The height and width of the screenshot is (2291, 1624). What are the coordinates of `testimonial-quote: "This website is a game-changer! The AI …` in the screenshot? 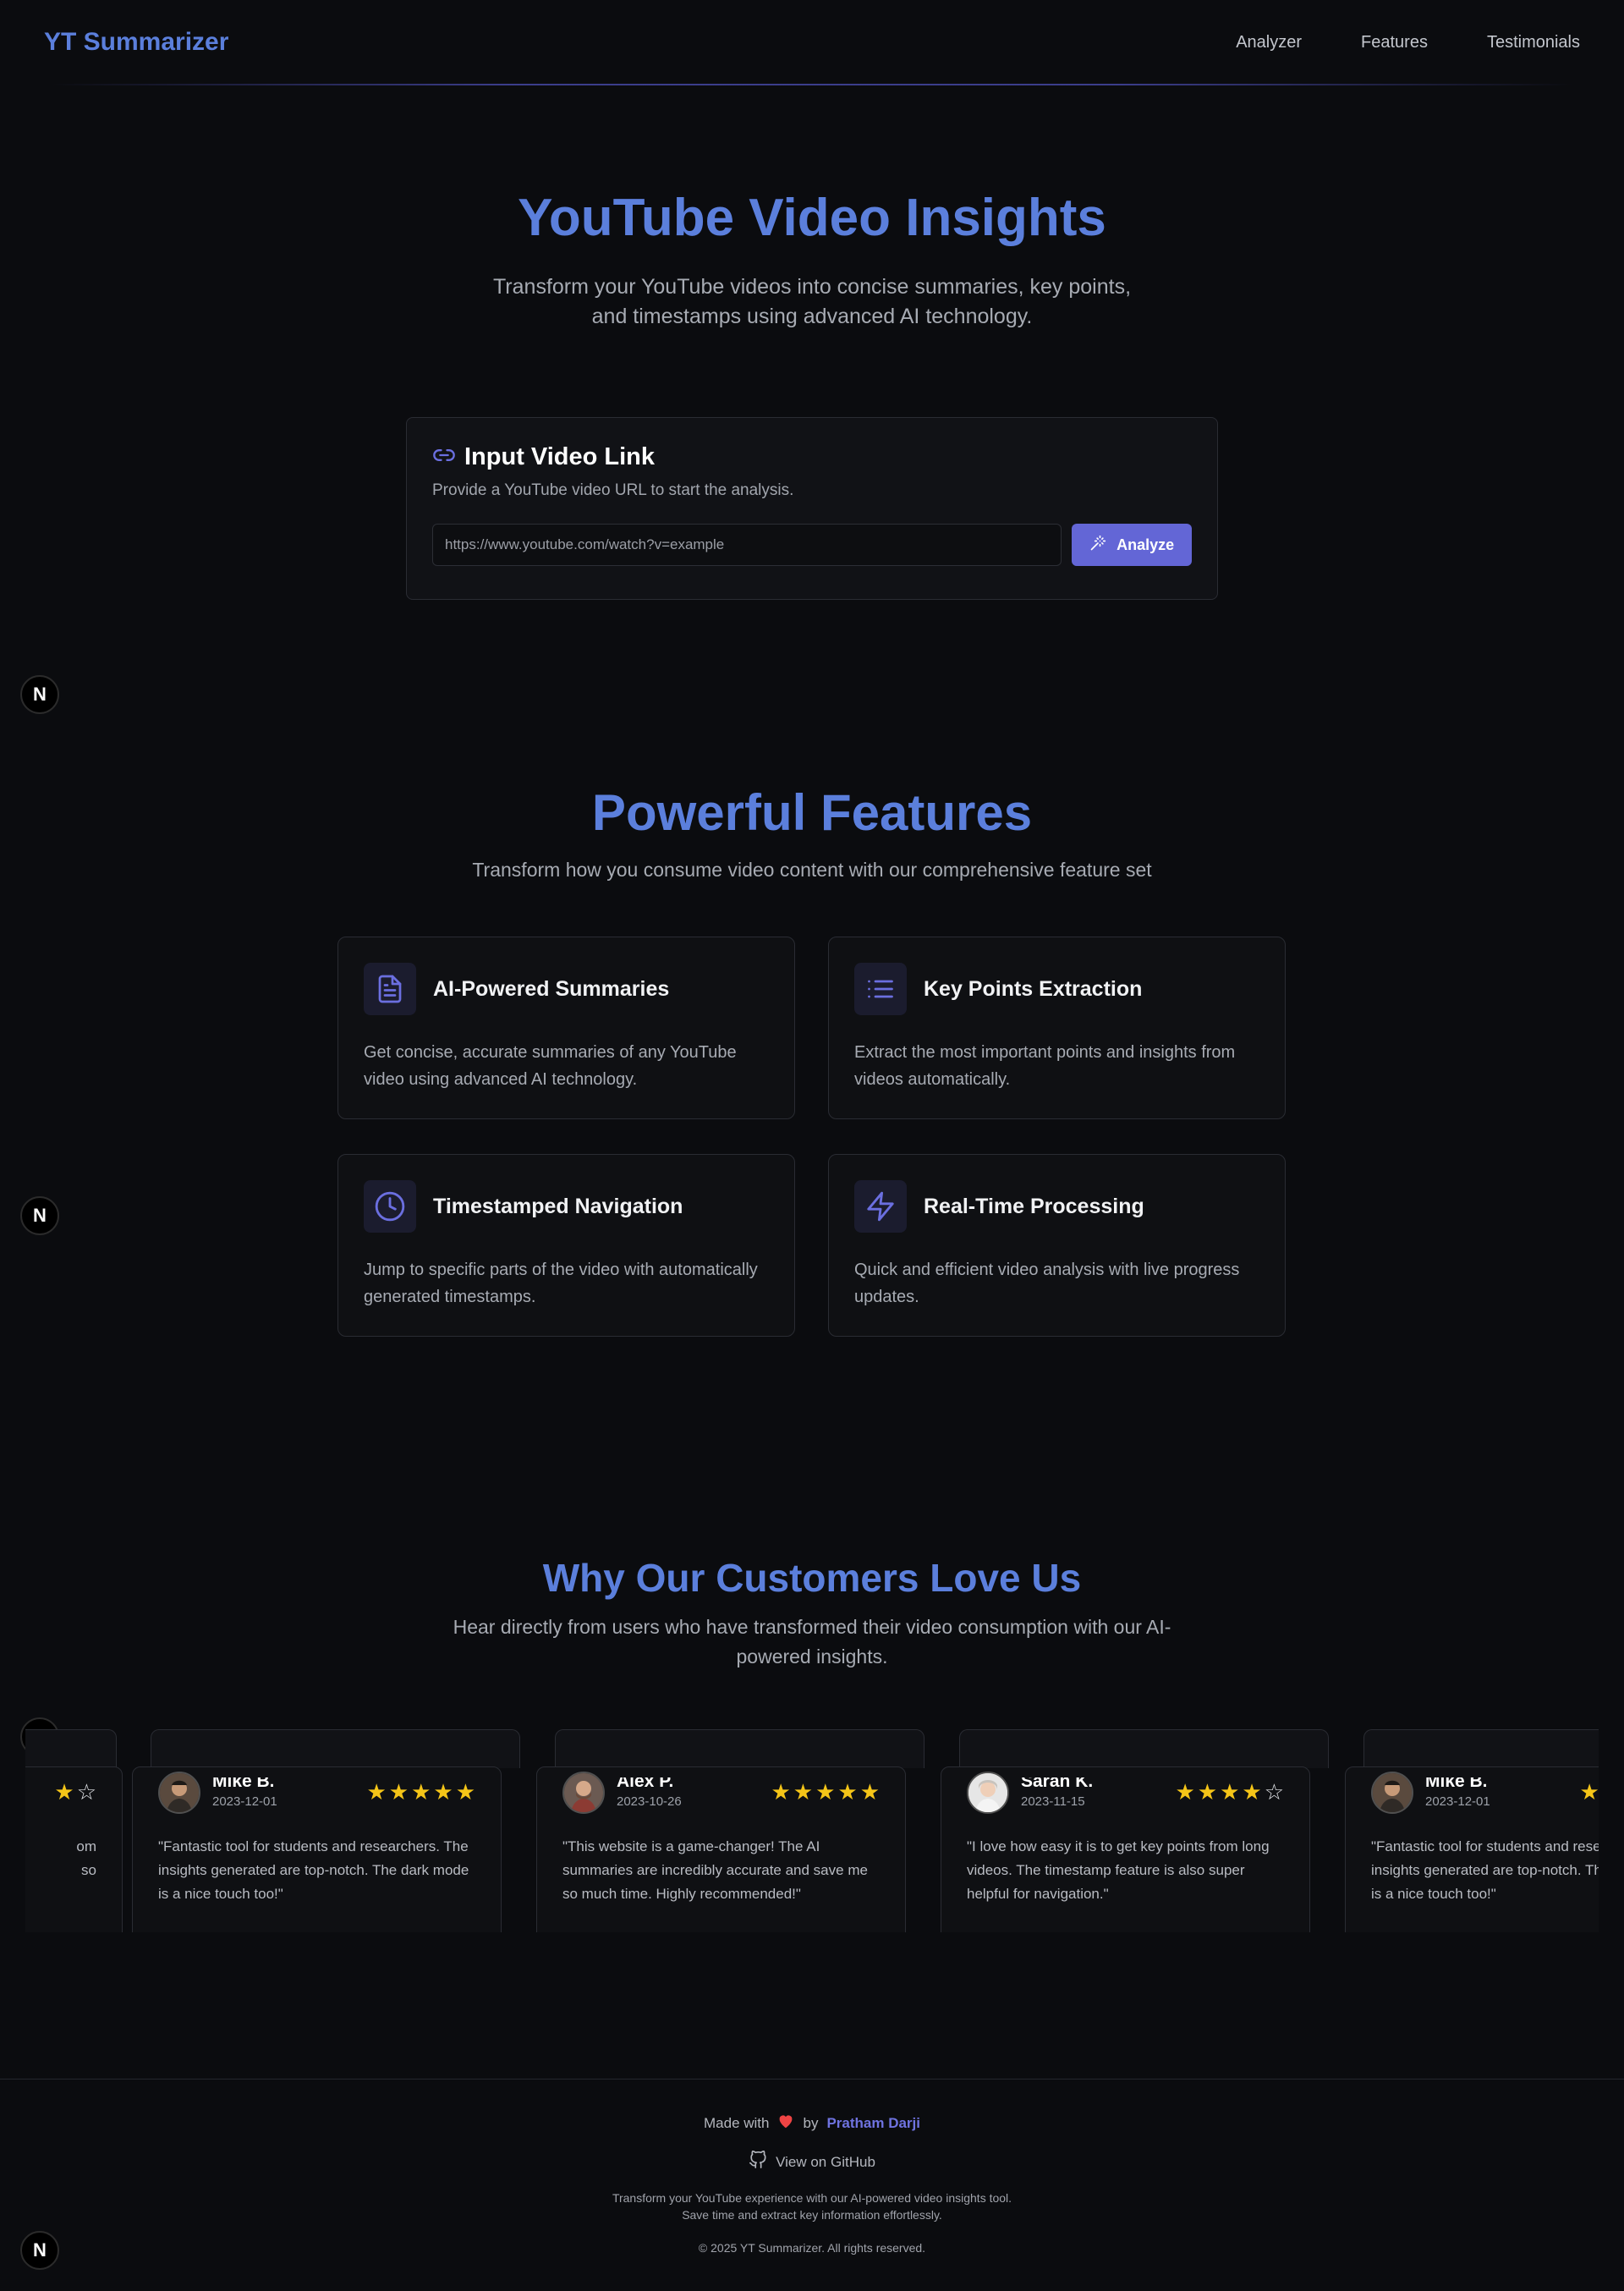 It's located at (715, 1870).